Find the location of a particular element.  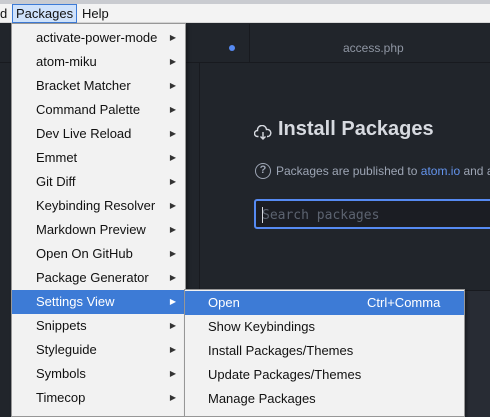

menu-item-markdown-preview: Markdown Preview ▶ is located at coordinates (98, 230).